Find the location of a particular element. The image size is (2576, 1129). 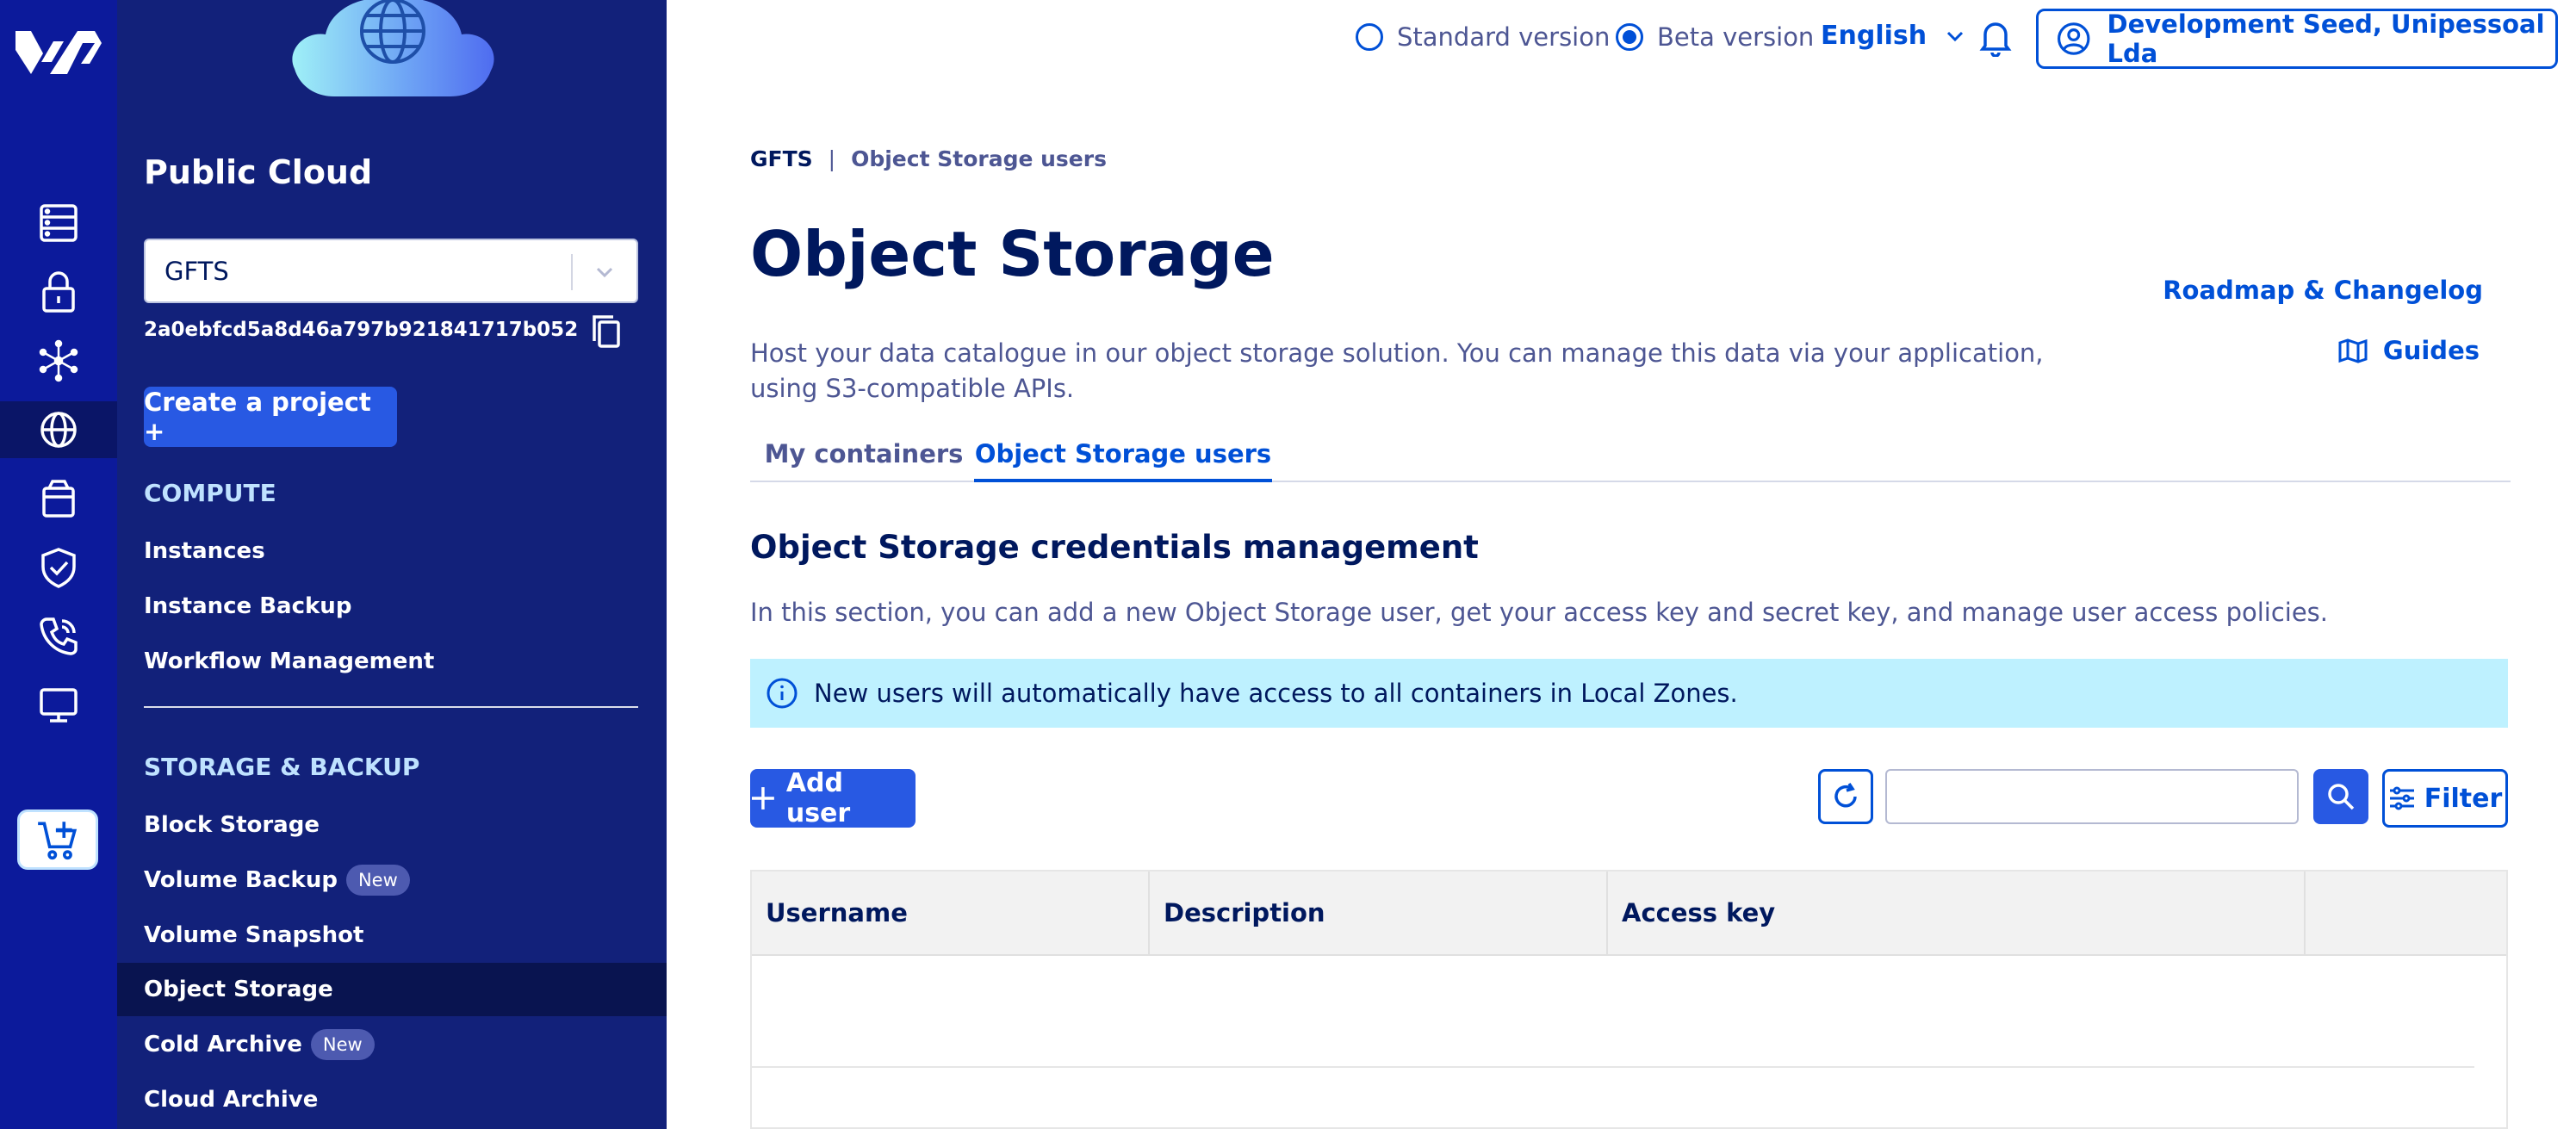

rail-item-network is located at coordinates (58, 360).